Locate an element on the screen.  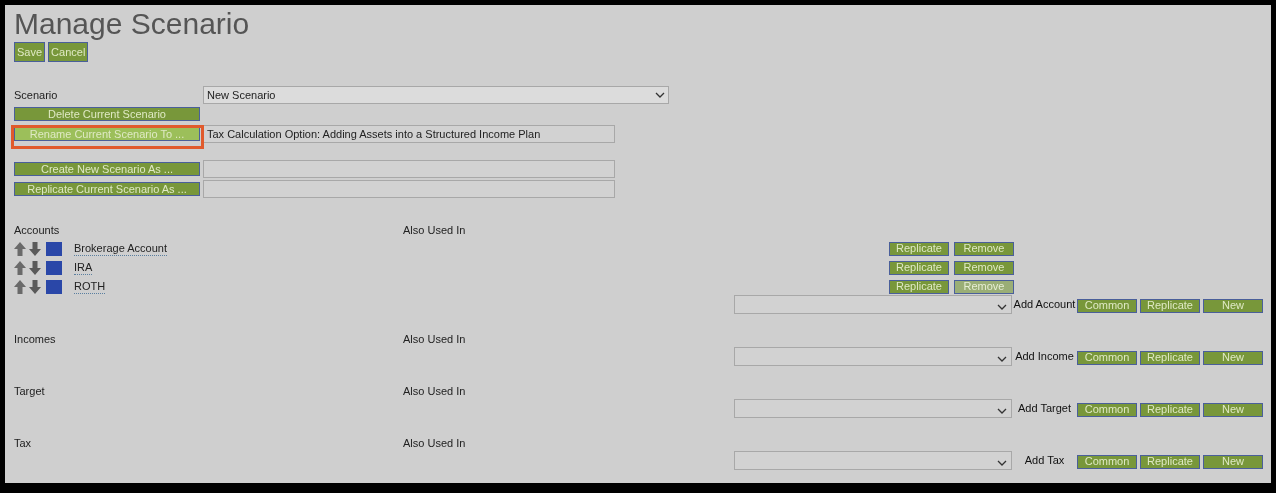
scenario-label: Scenario is located at coordinates (36, 95).